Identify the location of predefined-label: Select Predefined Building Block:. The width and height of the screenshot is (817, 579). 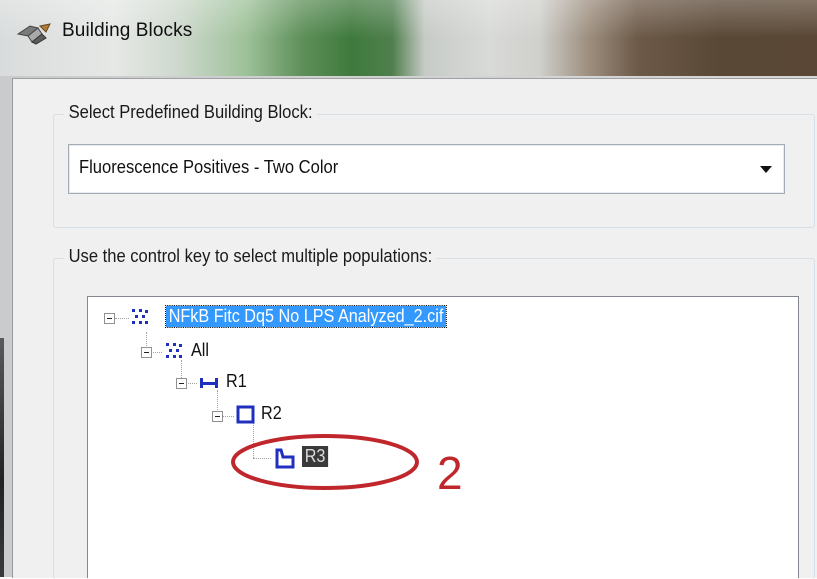
(191, 112).